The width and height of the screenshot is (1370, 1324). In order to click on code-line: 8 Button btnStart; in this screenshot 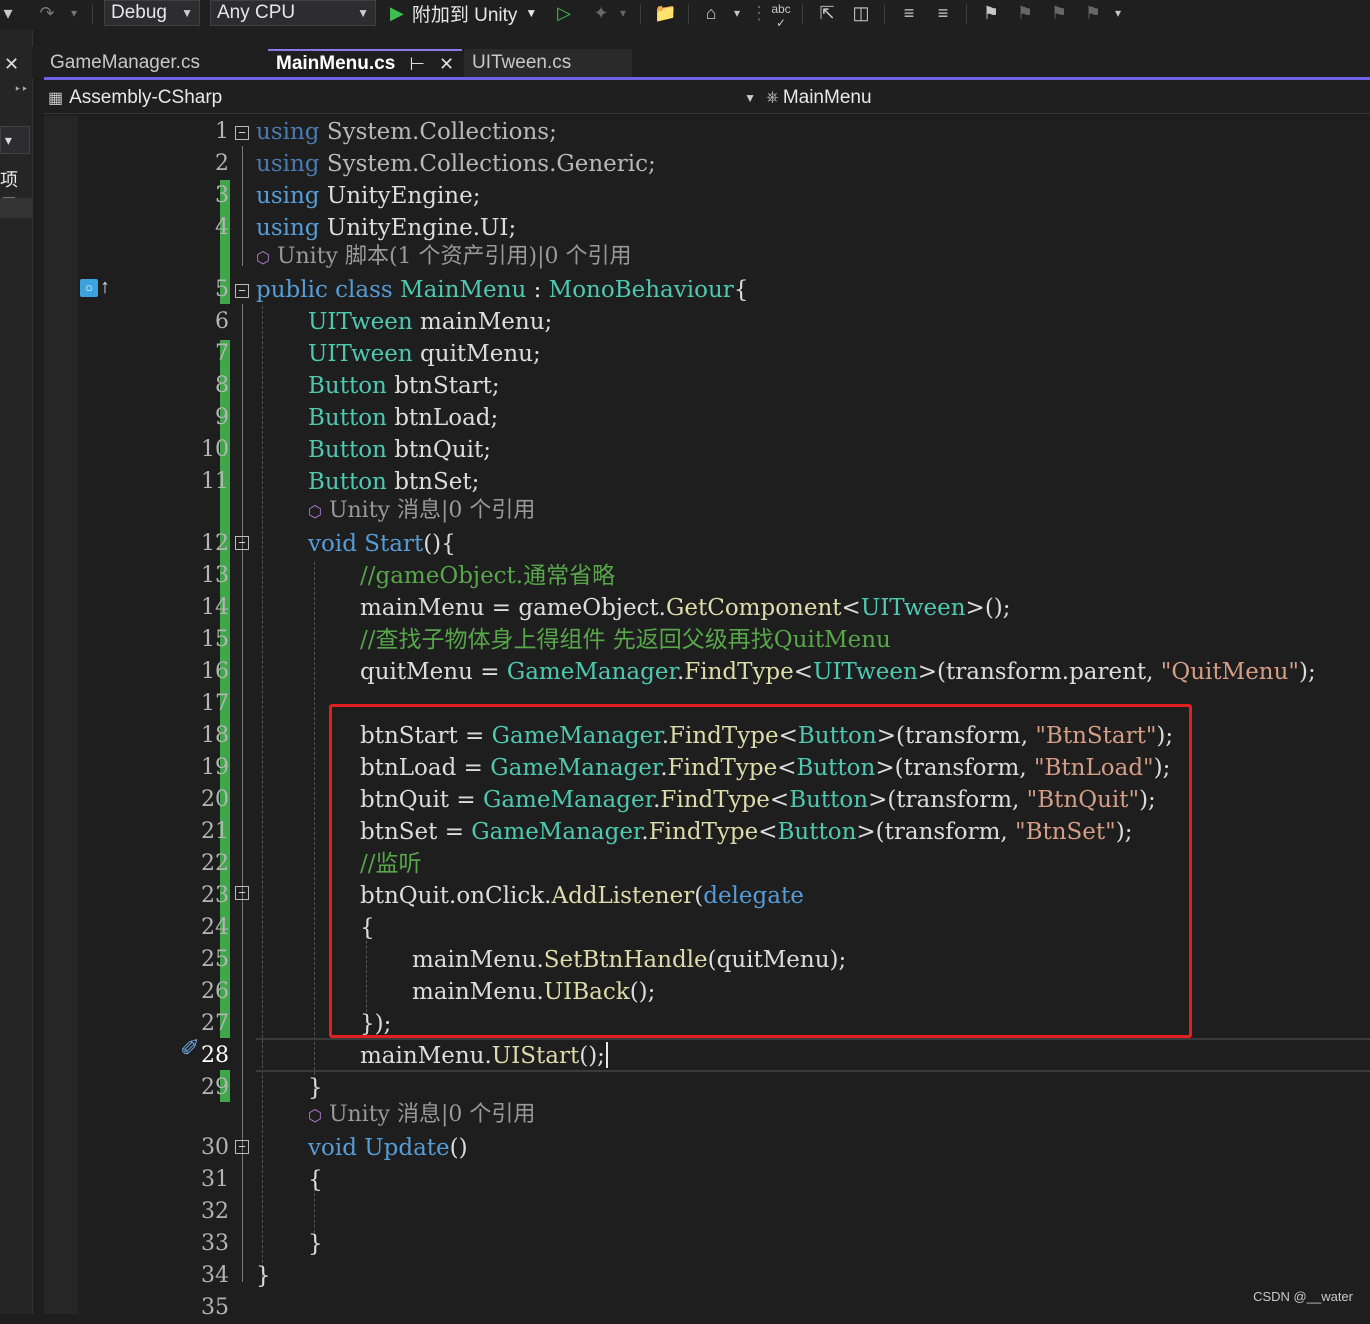, I will do `click(707, 386)`.